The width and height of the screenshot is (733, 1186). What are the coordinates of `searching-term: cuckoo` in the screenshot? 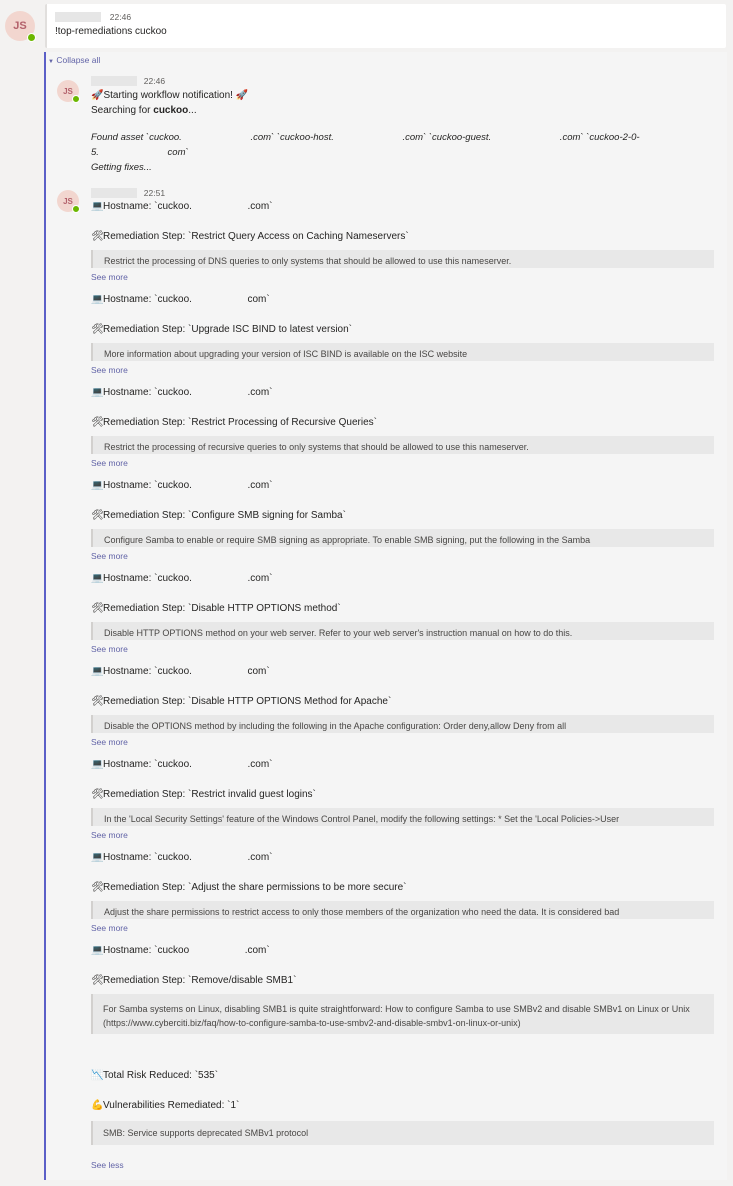 It's located at (171, 110).